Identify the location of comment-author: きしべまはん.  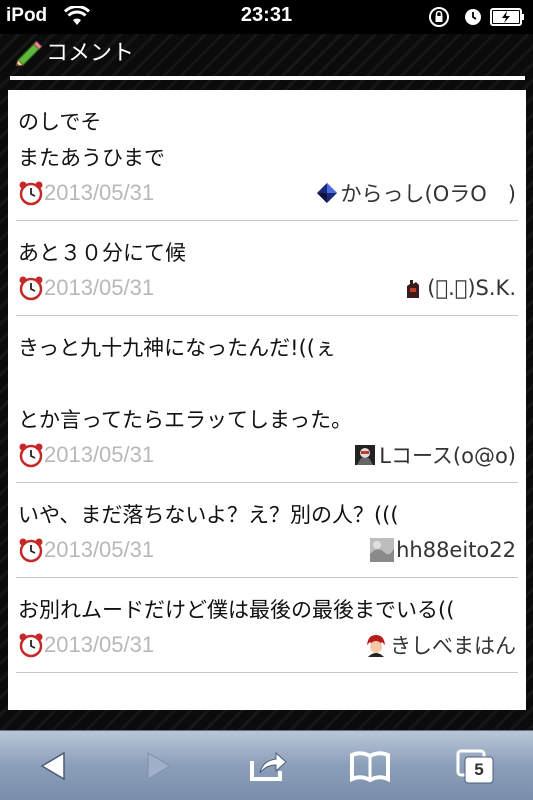
(440, 645).